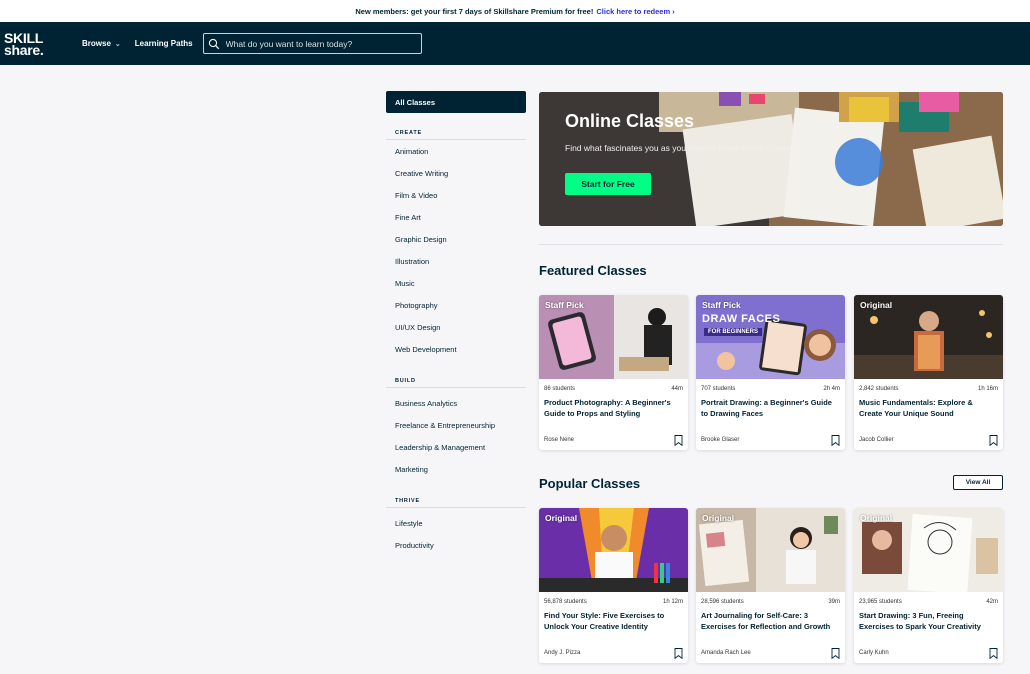  I want to click on category-item: Lifestyle, so click(456, 523).